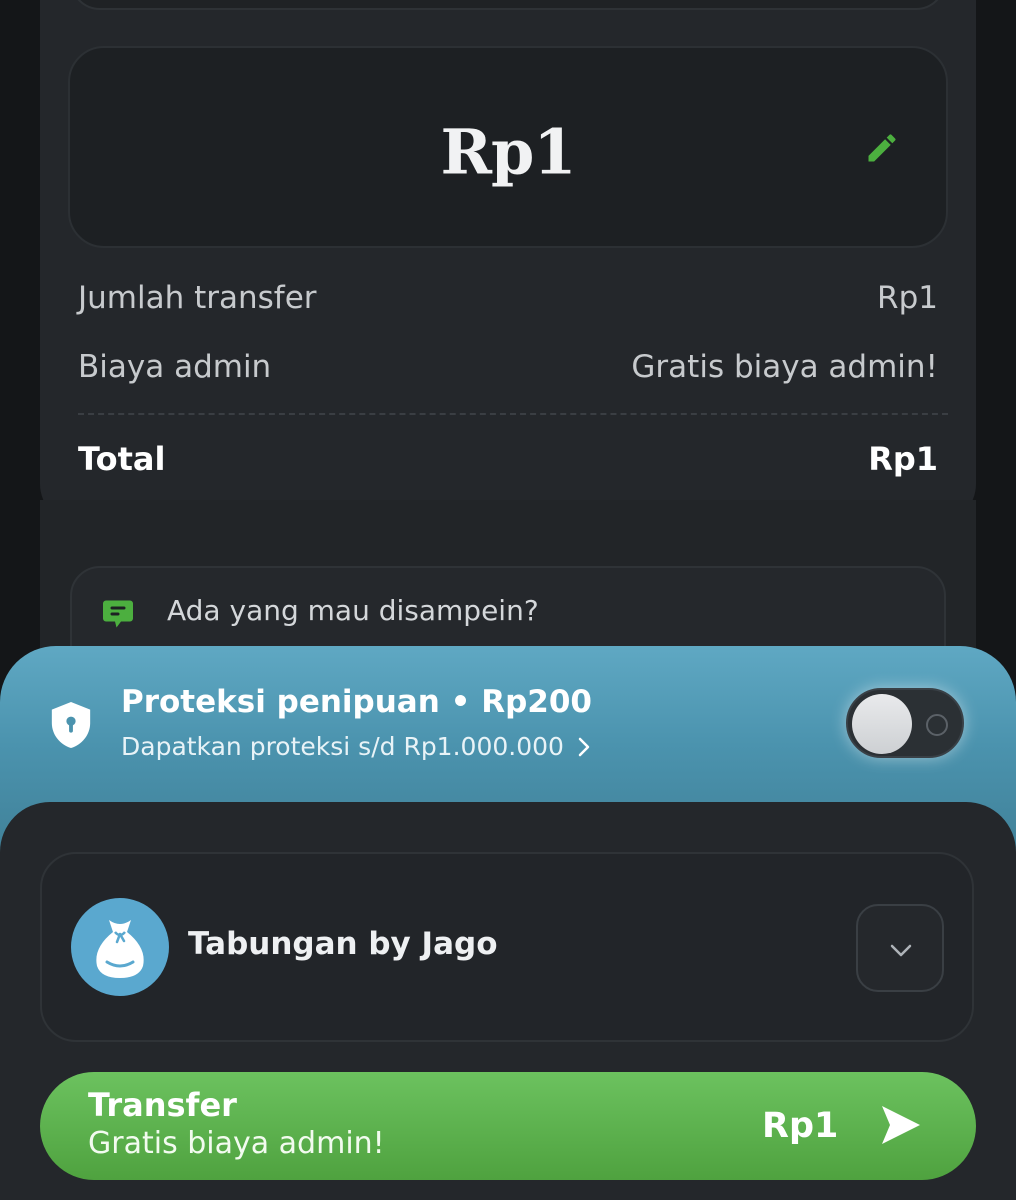 The image size is (1016, 1200). I want to click on chevron-down-icon, so click(901, 950).